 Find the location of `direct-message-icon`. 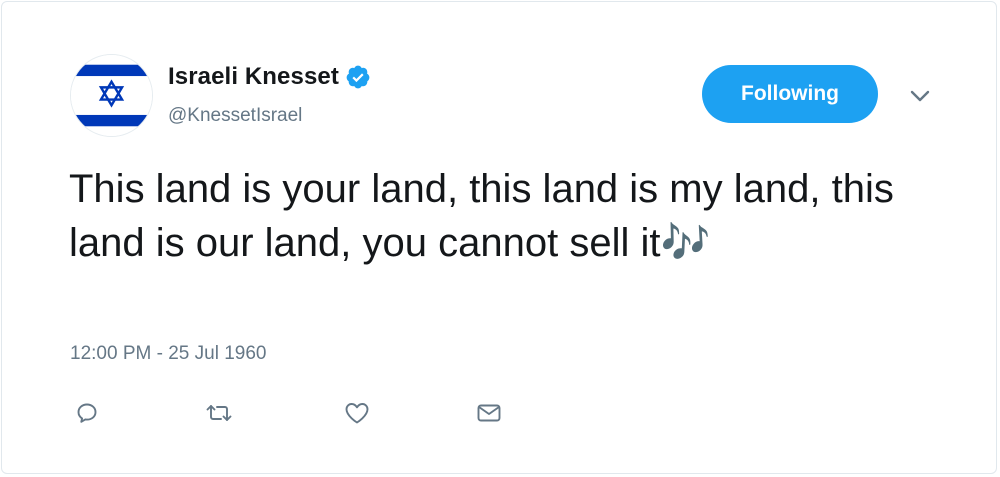

direct-message-icon is located at coordinates (489, 413).